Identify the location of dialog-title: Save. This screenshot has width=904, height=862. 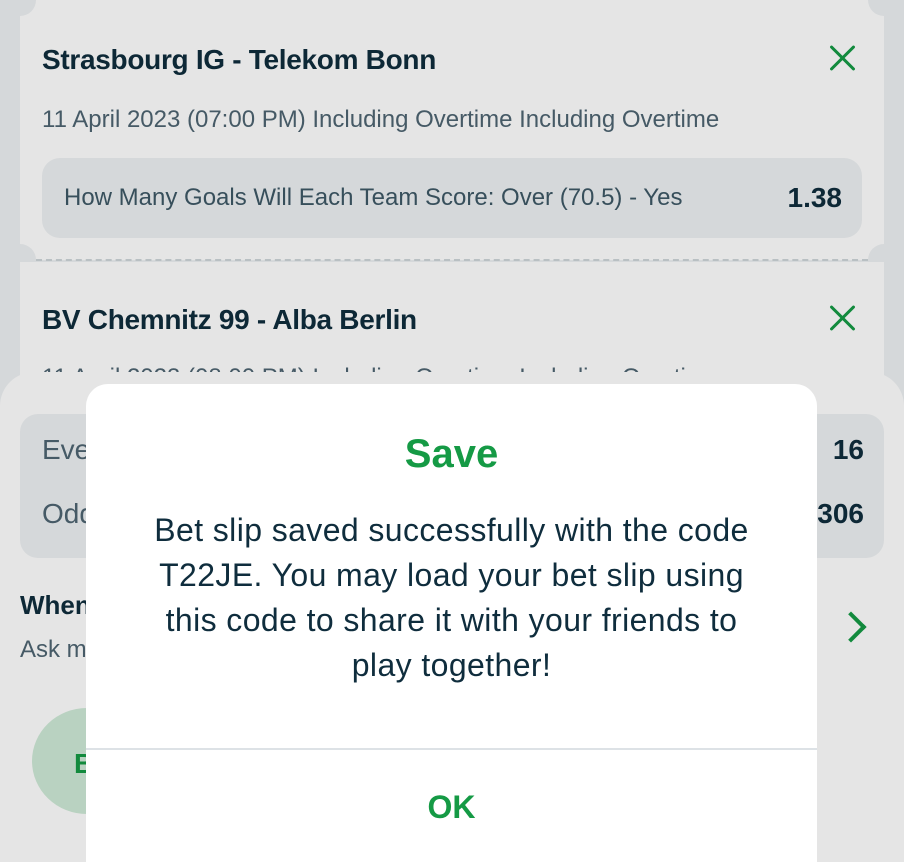
(451, 454).